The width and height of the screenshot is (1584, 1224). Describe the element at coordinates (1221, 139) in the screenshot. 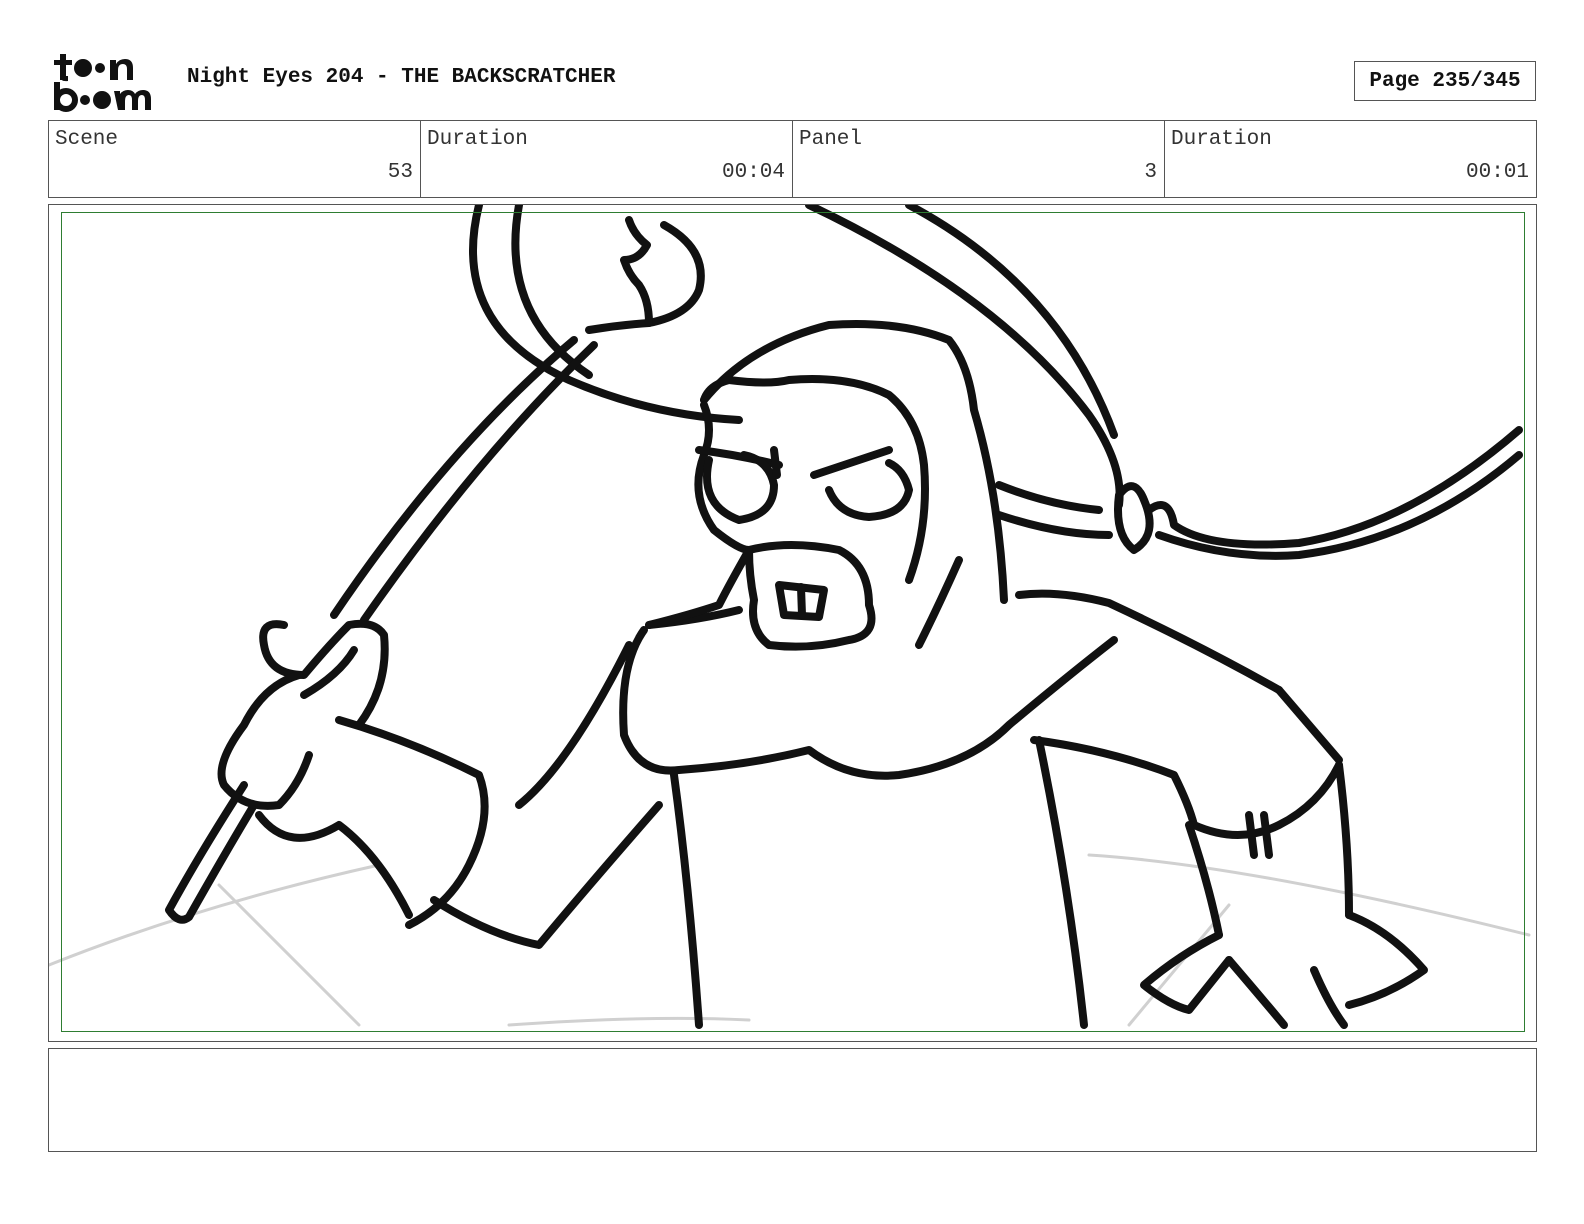

I see `panel-duration-label: Duration` at that location.